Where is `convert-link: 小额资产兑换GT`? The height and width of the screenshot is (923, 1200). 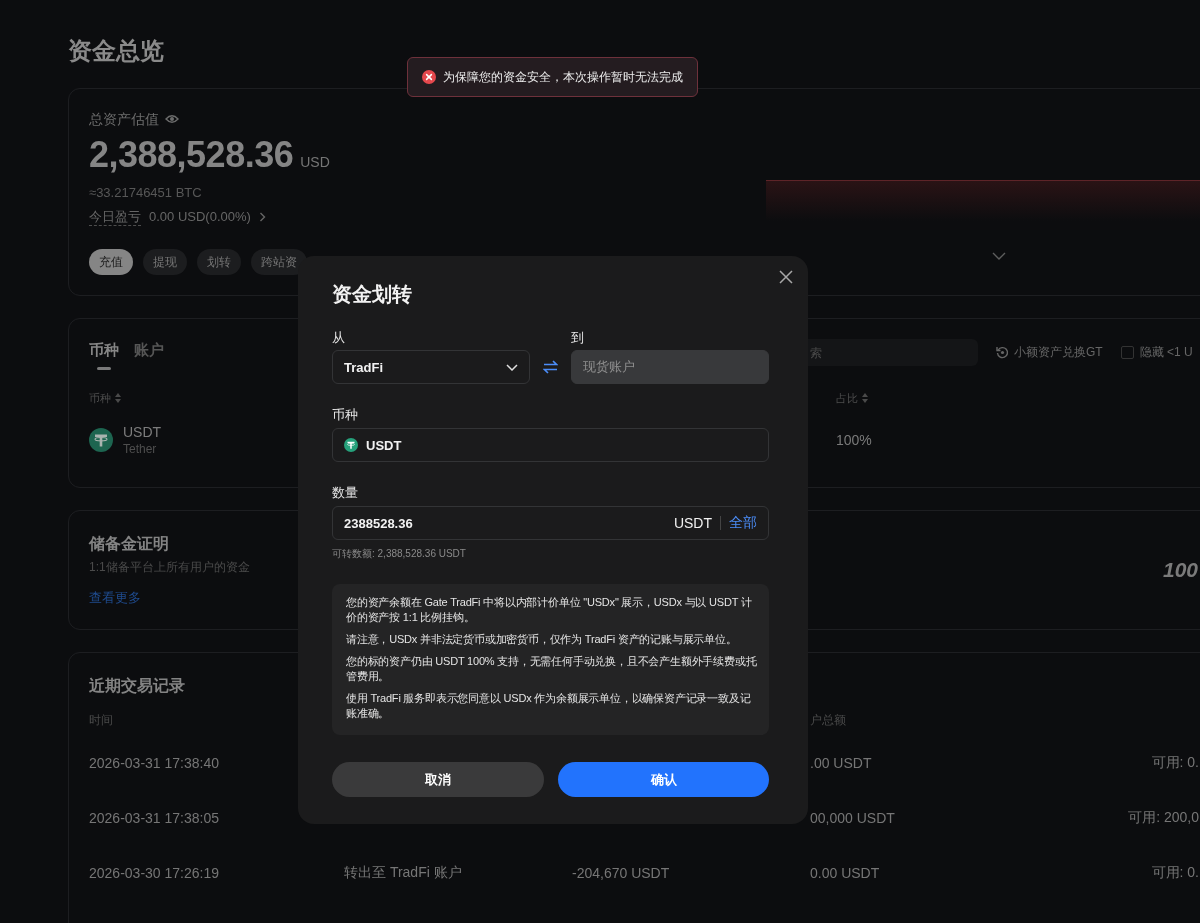
convert-link: 小额资产兑换GT is located at coordinates (1058, 352).